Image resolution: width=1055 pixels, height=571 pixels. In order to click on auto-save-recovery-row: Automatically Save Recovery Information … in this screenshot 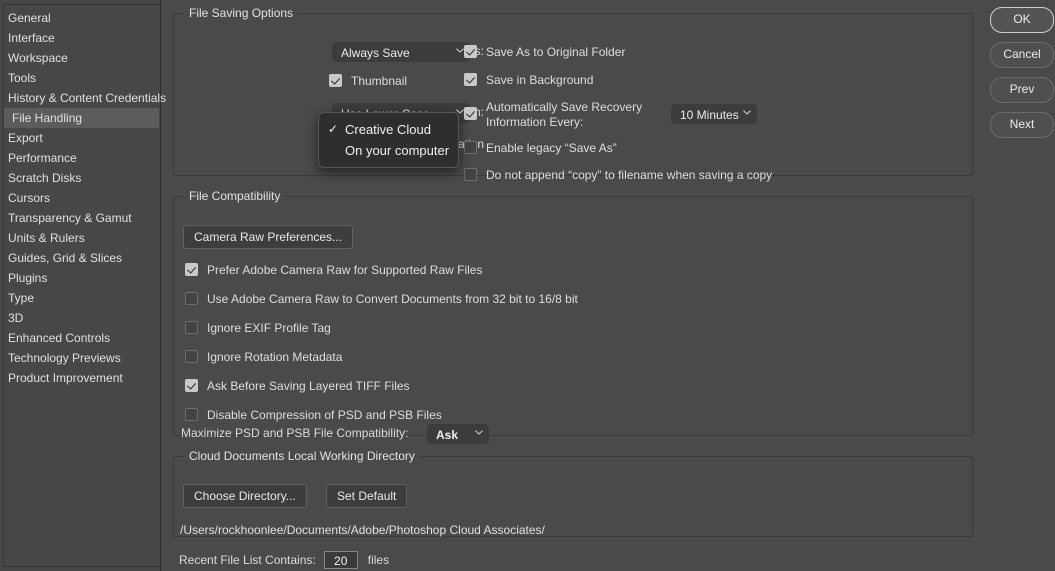, I will do `click(553, 115)`.